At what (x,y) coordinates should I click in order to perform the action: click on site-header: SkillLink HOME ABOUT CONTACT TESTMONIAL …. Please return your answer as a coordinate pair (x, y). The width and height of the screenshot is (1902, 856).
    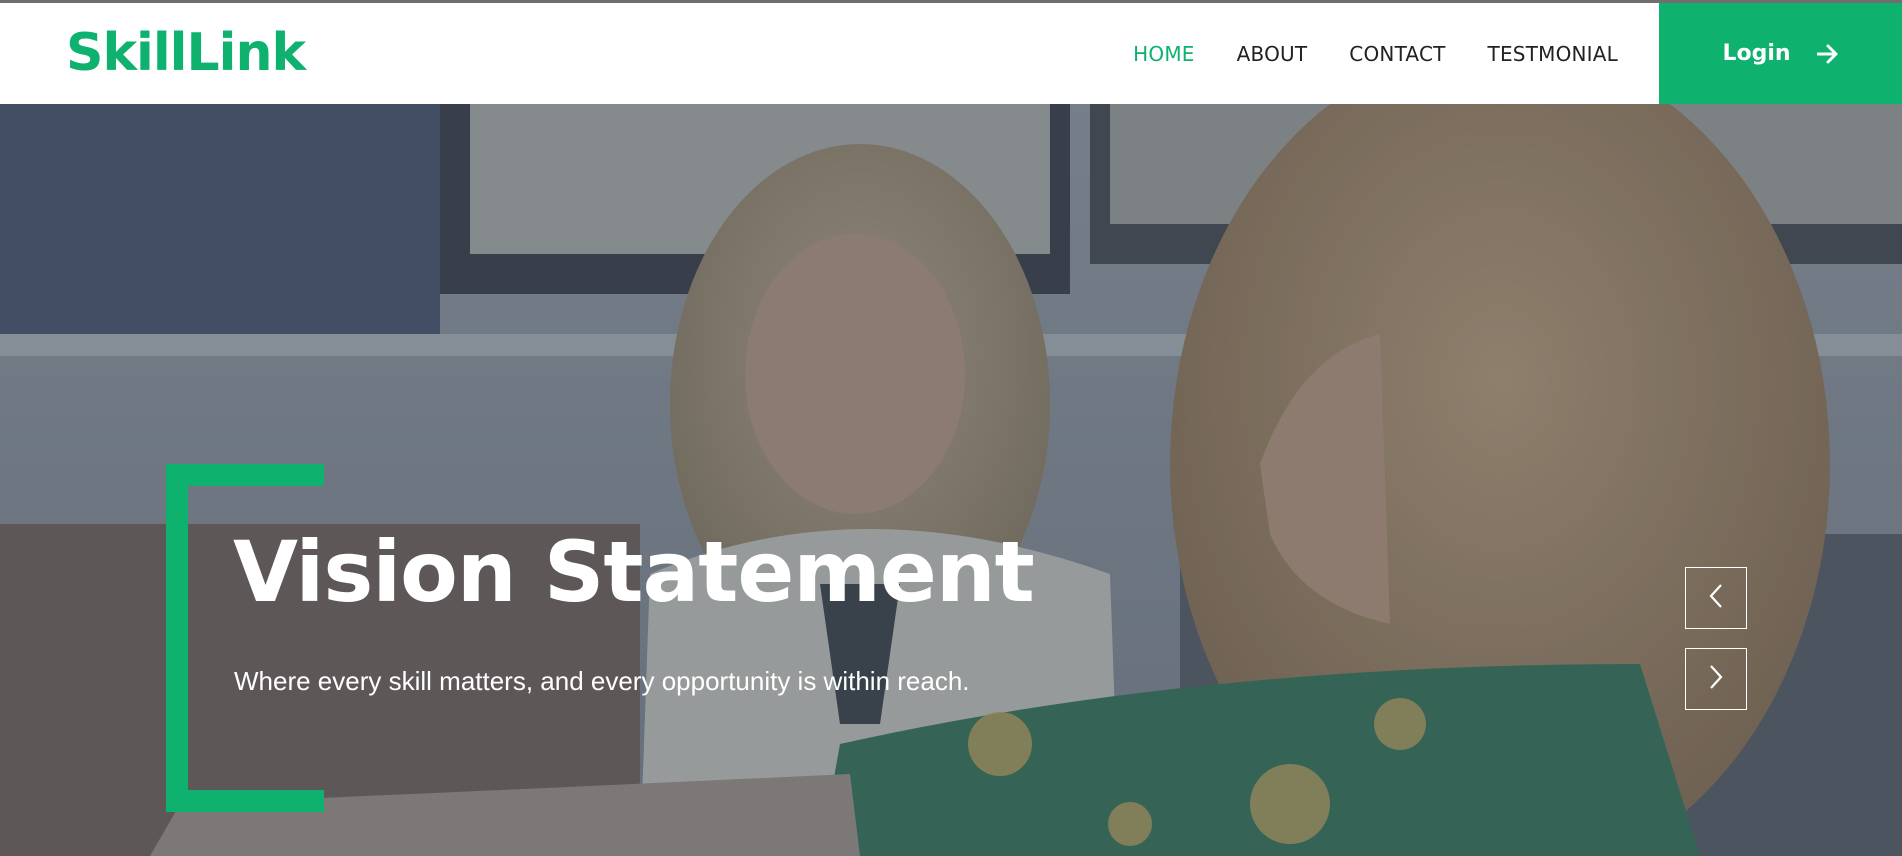
    Looking at the image, I should click on (951, 53).